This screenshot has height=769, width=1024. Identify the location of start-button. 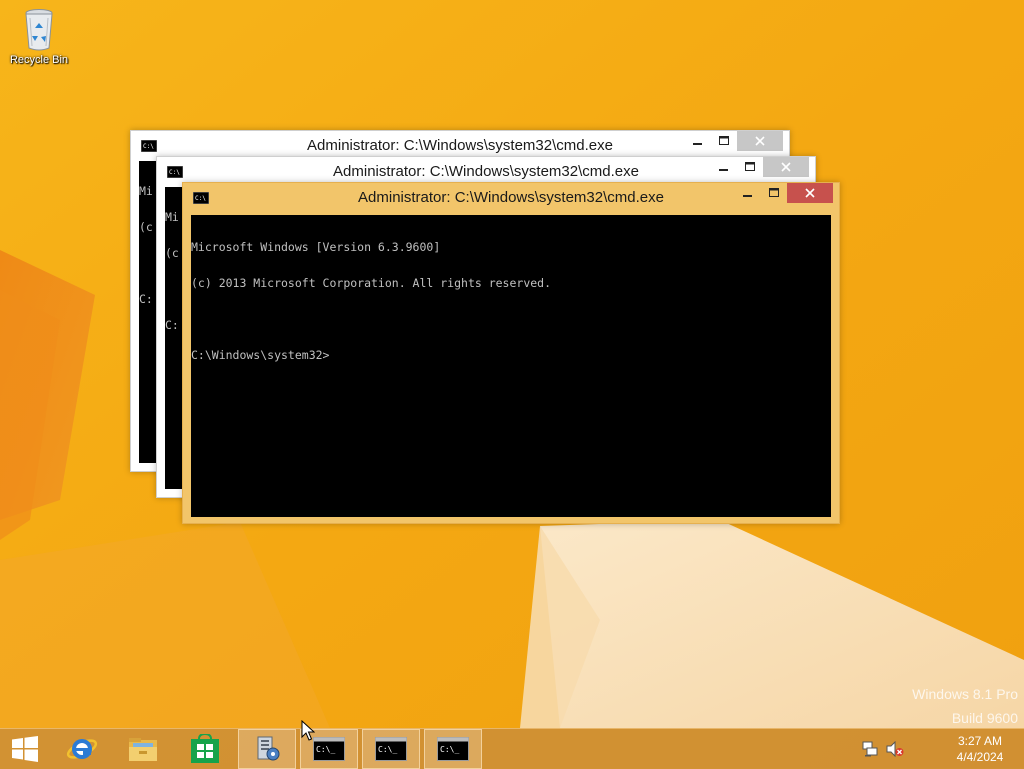
(25, 749).